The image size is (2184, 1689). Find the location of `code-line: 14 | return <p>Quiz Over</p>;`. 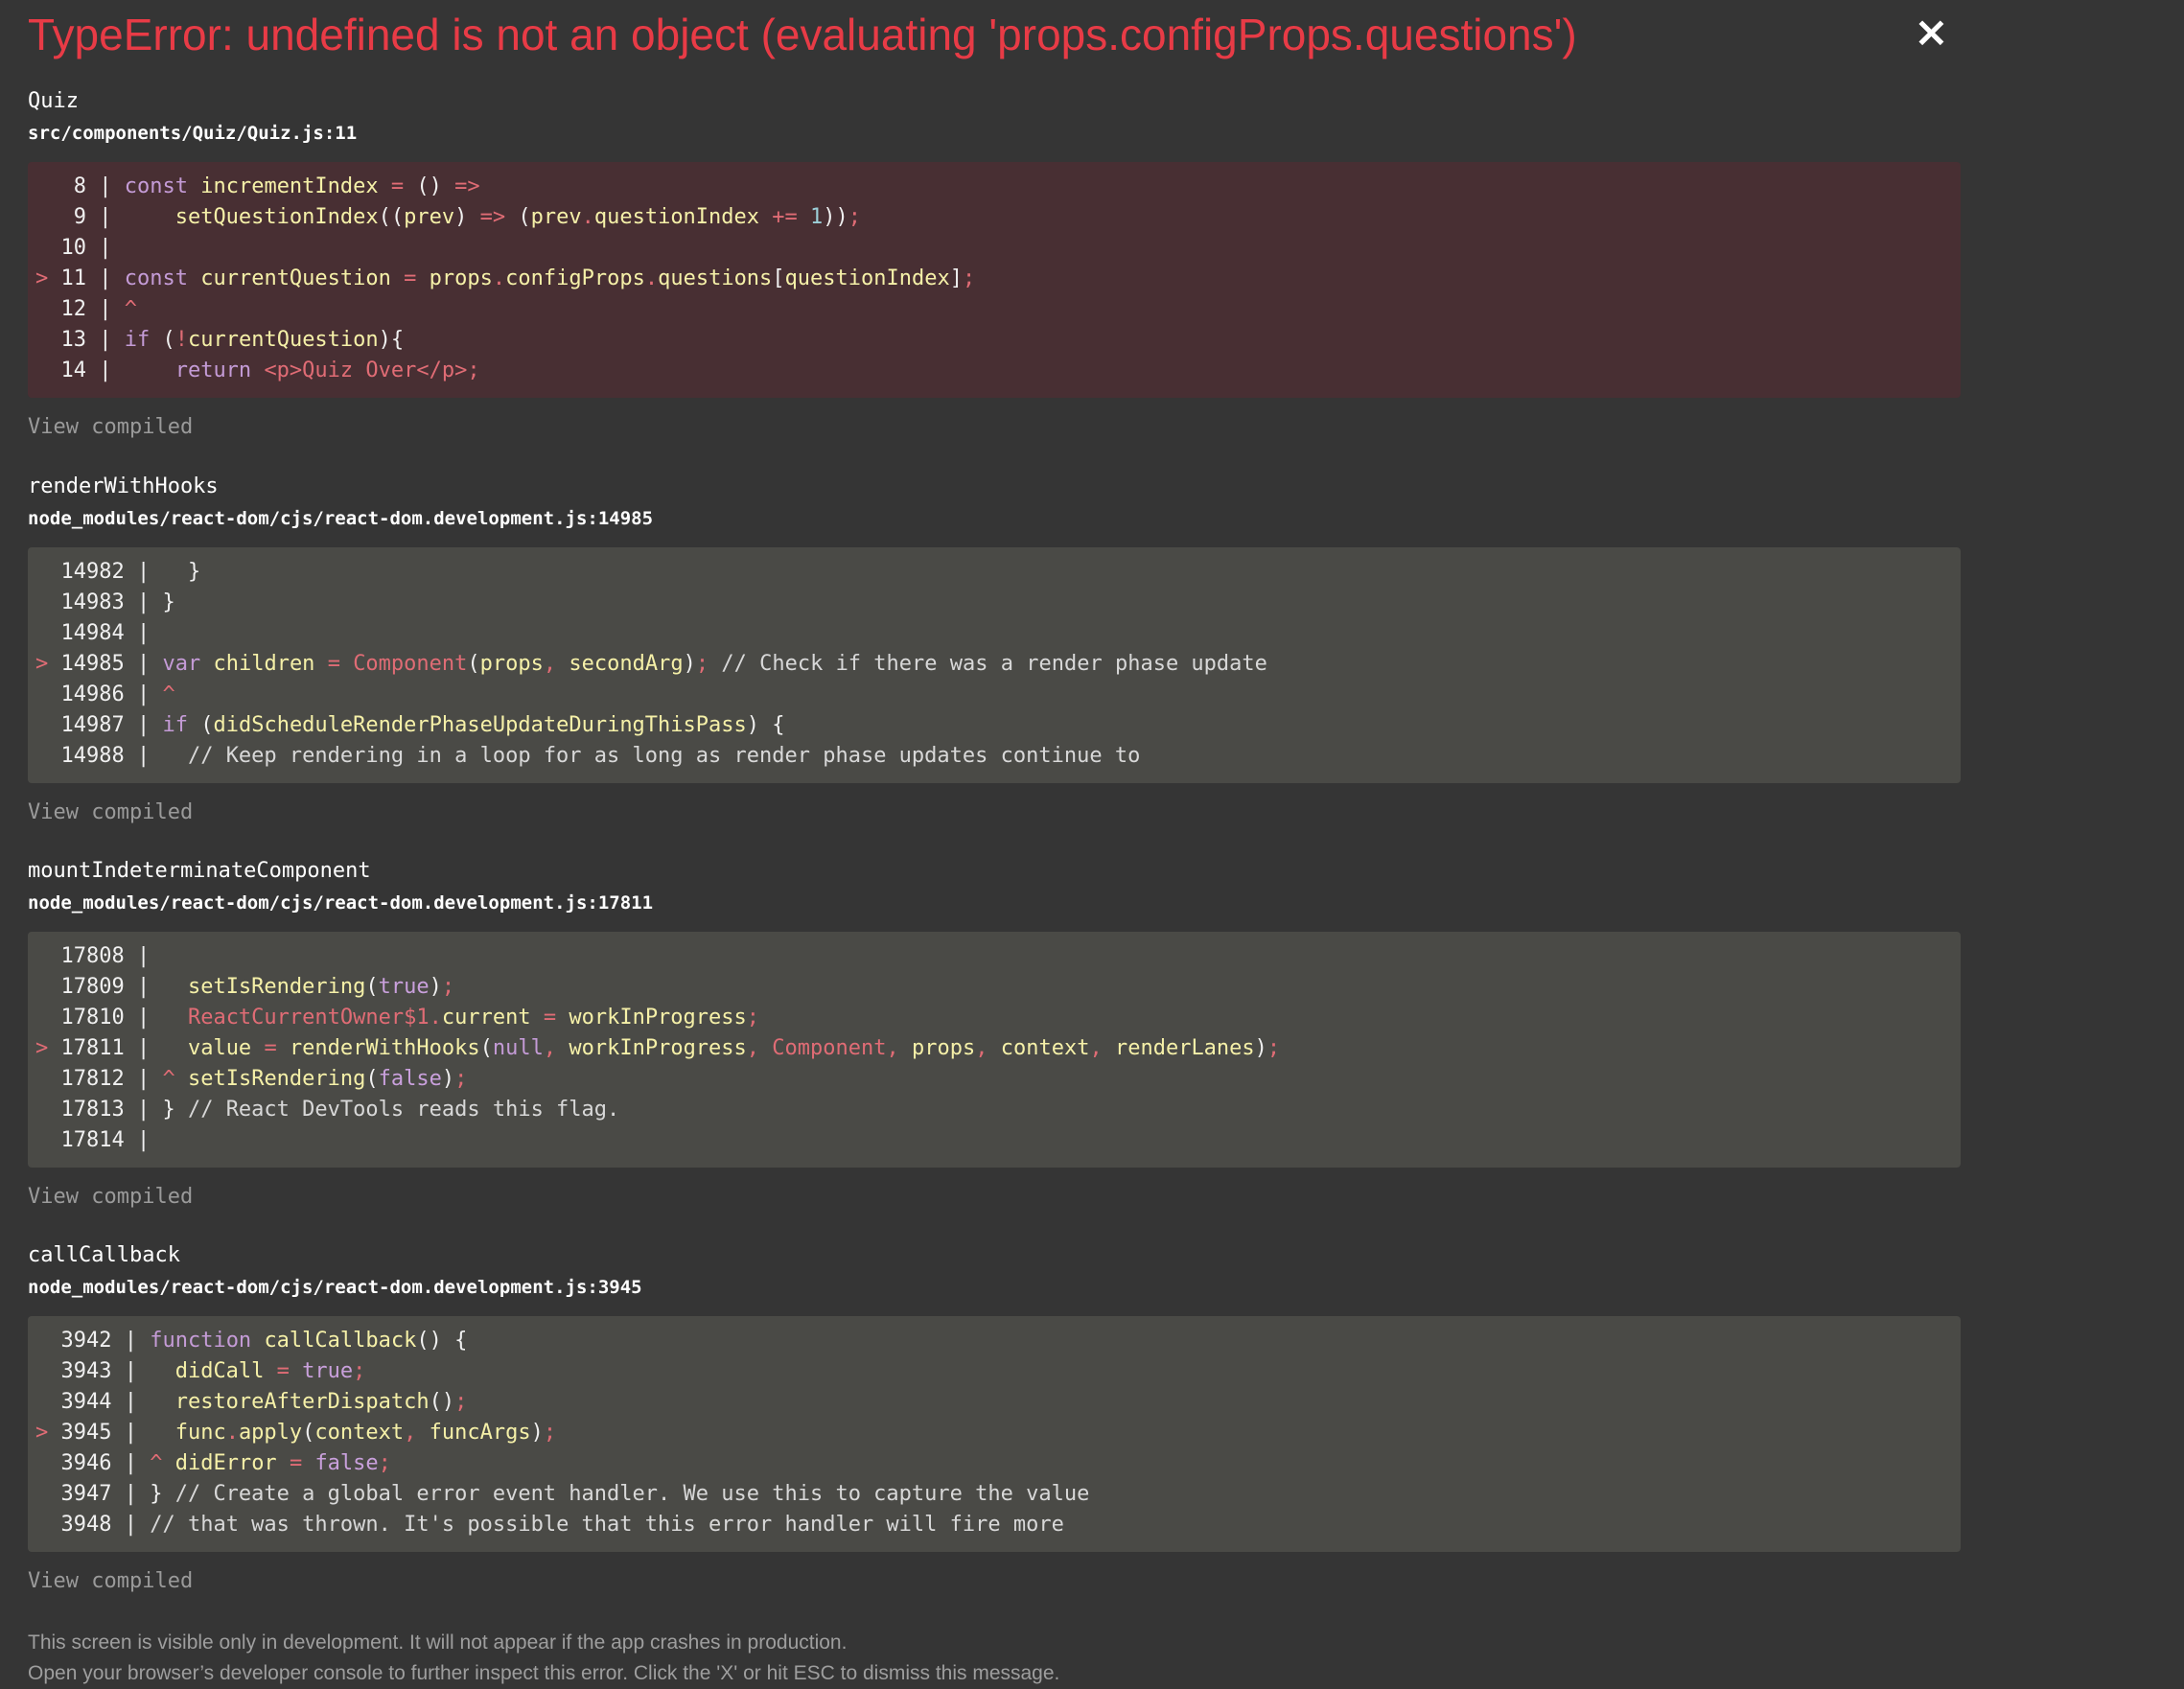

code-line: 14 | return <p>Quiz Over</p>; is located at coordinates (264, 371).